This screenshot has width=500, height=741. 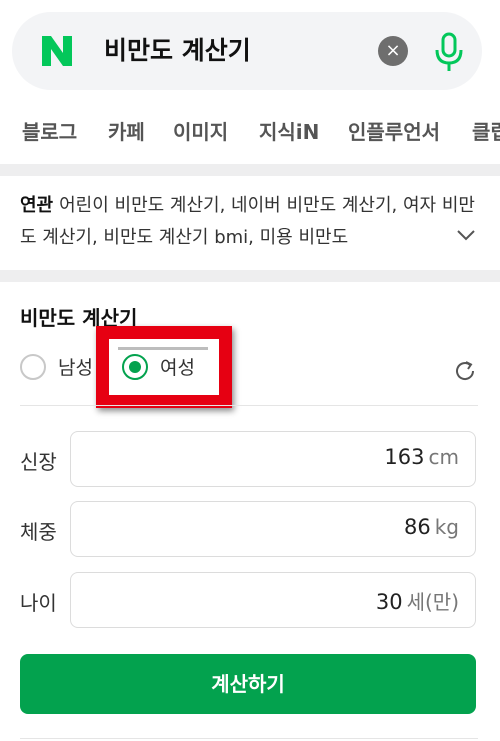 What do you see at coordinates (404, 457) in the screenshot?
I see `height-value: 163` at bounding box center [404, 457].